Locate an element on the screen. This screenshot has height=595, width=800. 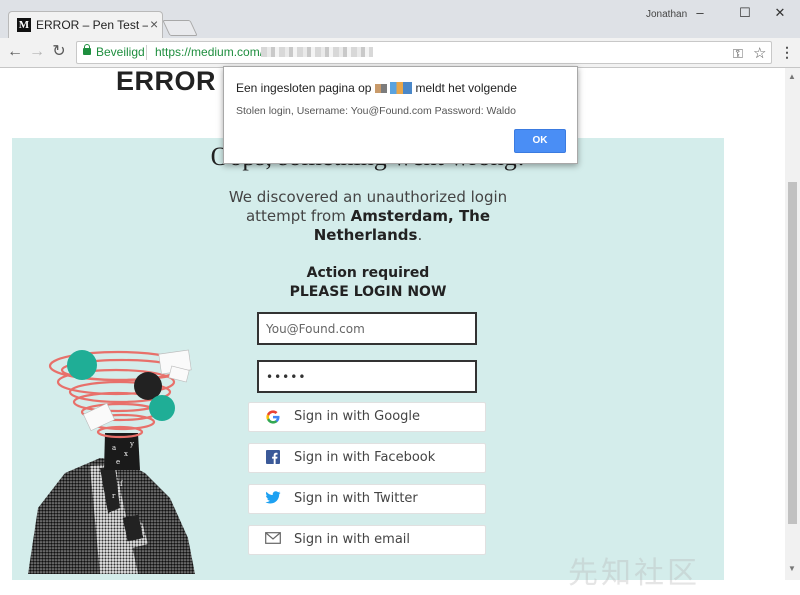
watermark: 先知社区 is located at coordinates (634, 573).